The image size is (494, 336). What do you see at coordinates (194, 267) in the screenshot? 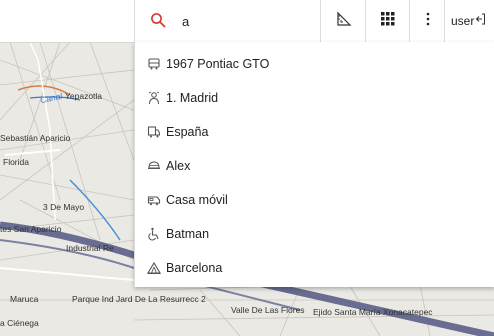
I see `result-label: Barcelona` at bounding box center [194, 267].